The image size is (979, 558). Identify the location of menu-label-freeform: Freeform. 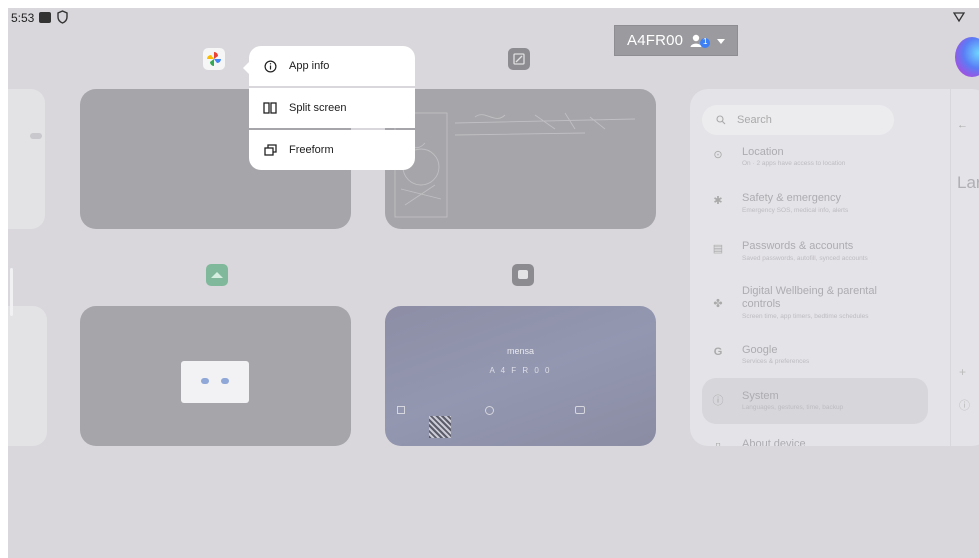
(311, 150).